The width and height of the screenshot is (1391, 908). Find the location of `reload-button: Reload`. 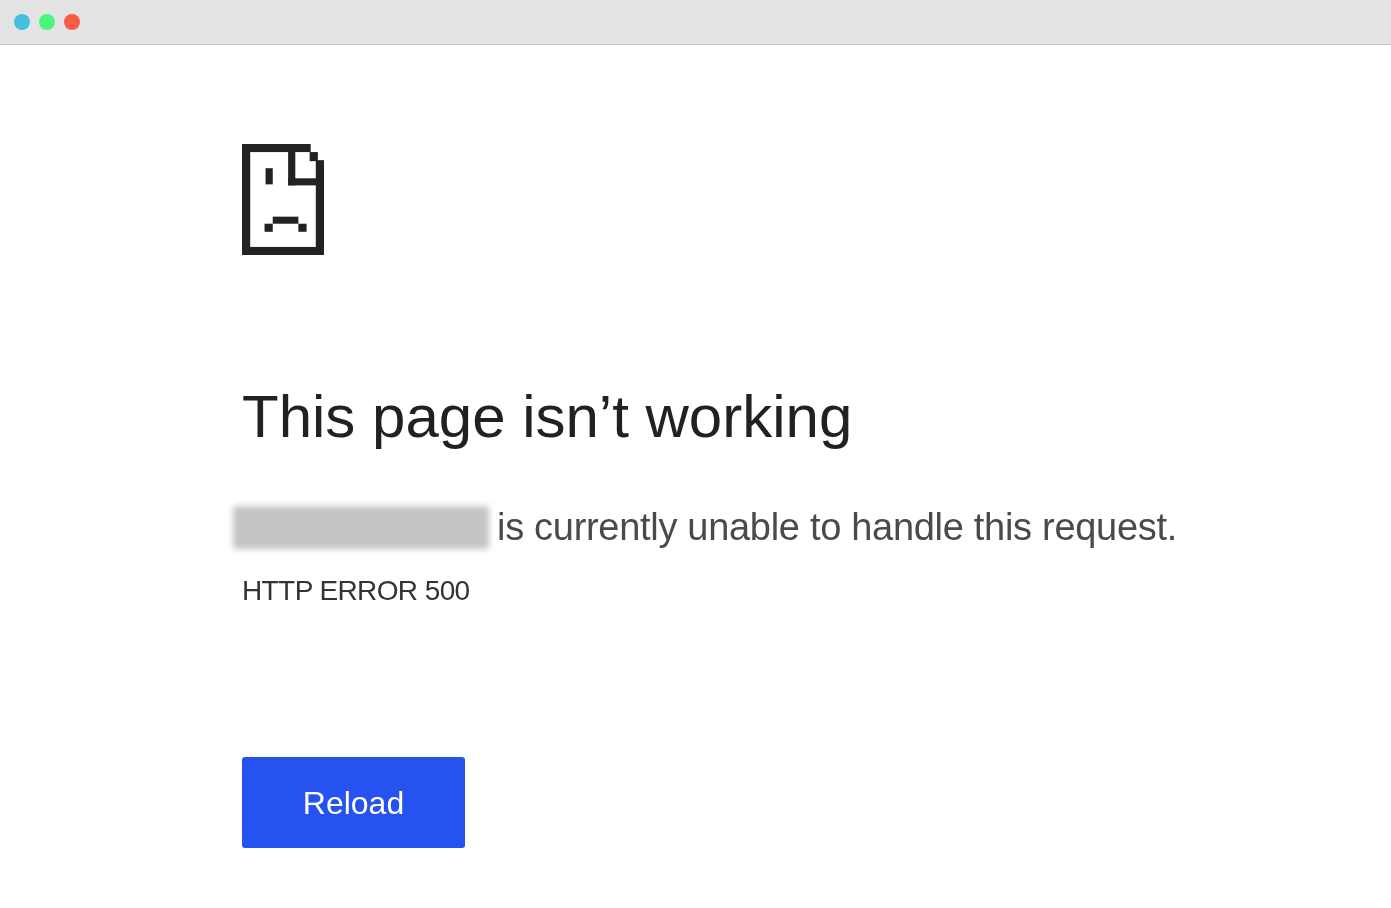

reload-button: Reload is located at coordinates (353, 802).